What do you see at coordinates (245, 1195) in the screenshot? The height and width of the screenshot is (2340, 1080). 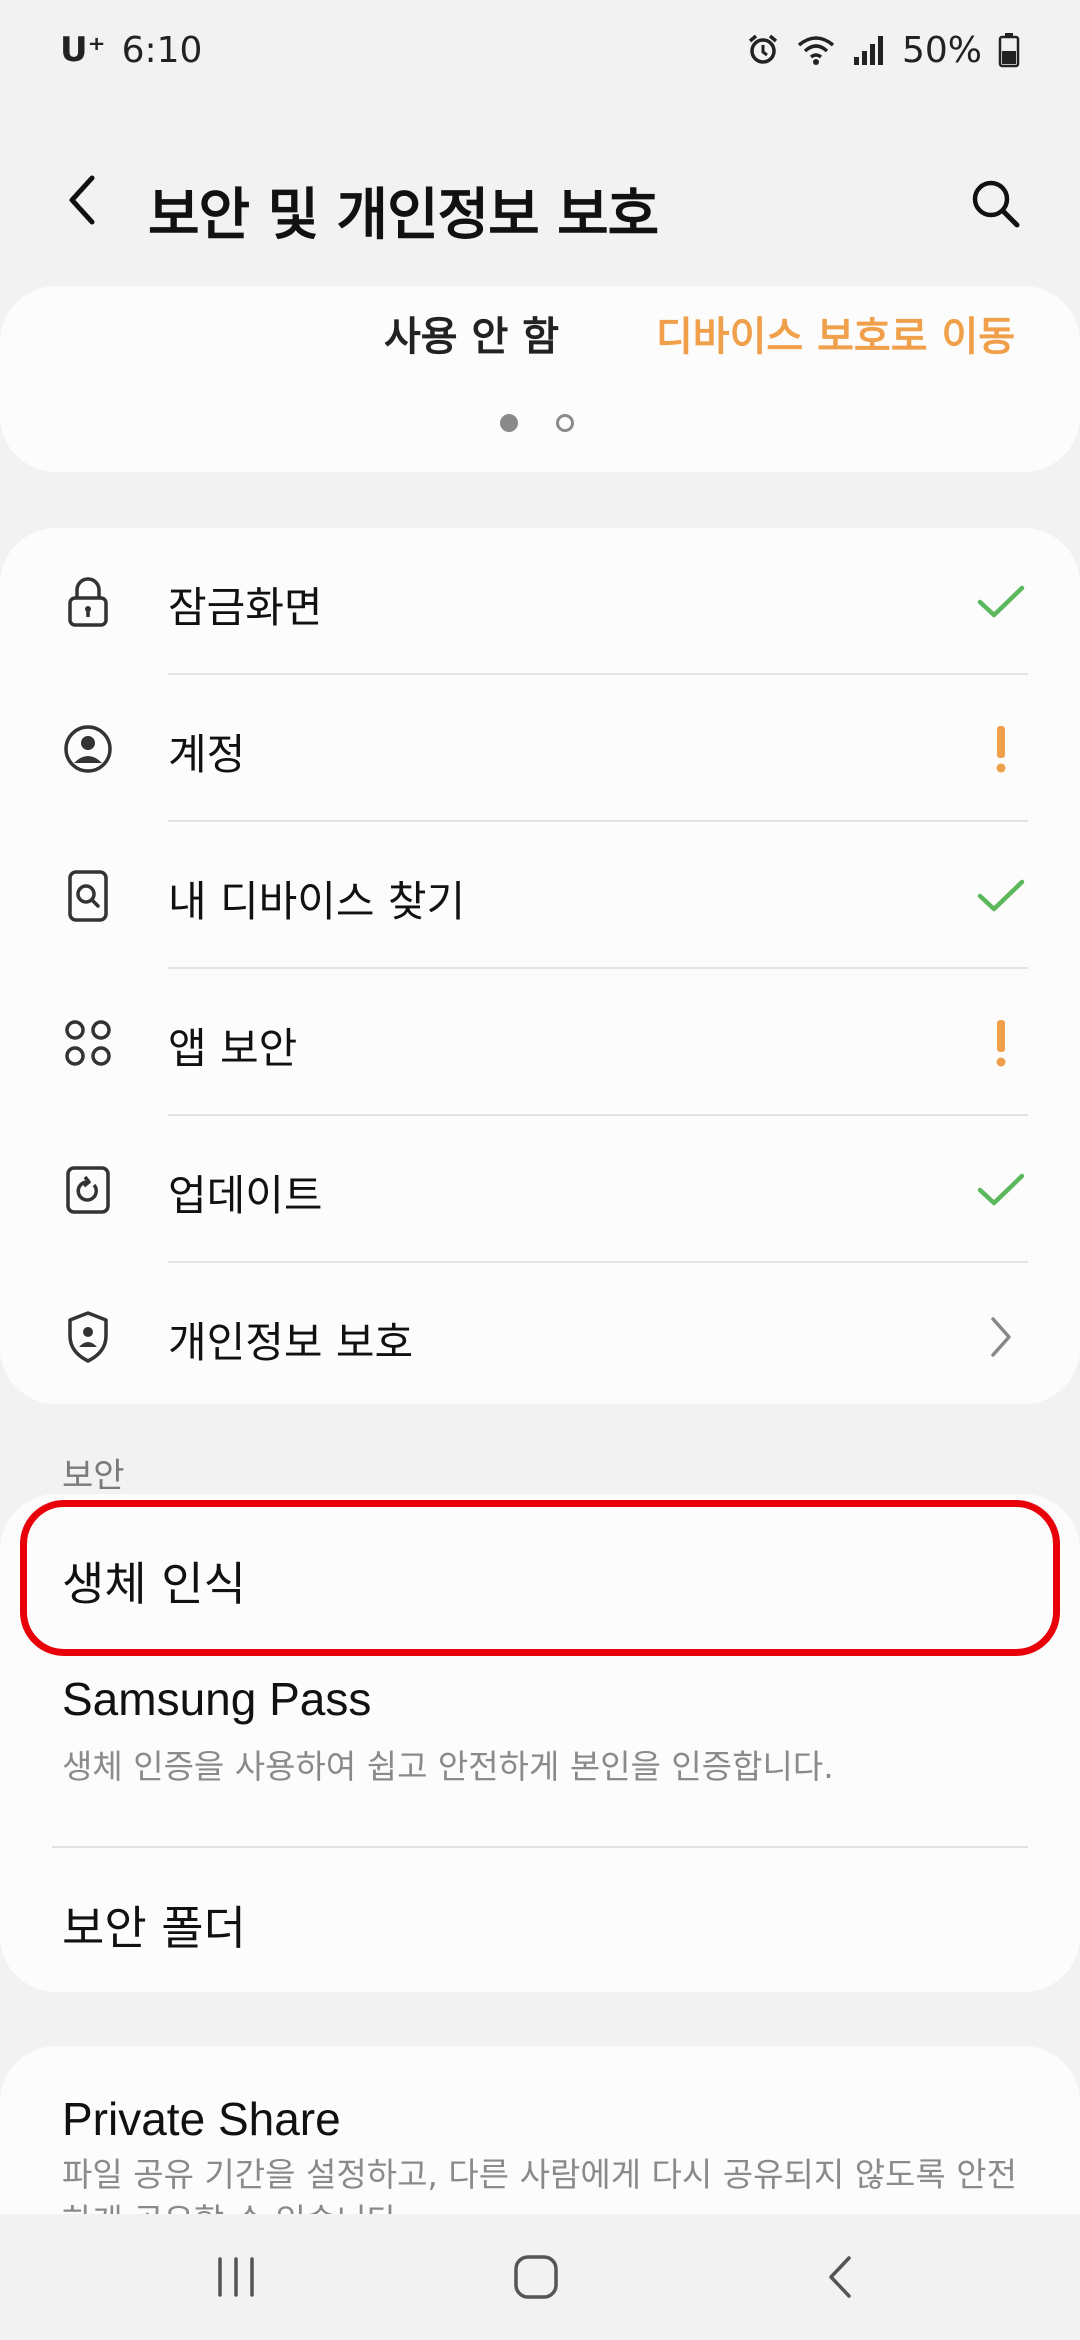 I see `list-item-label: 업데이트` at bounding box center [245, 1195].